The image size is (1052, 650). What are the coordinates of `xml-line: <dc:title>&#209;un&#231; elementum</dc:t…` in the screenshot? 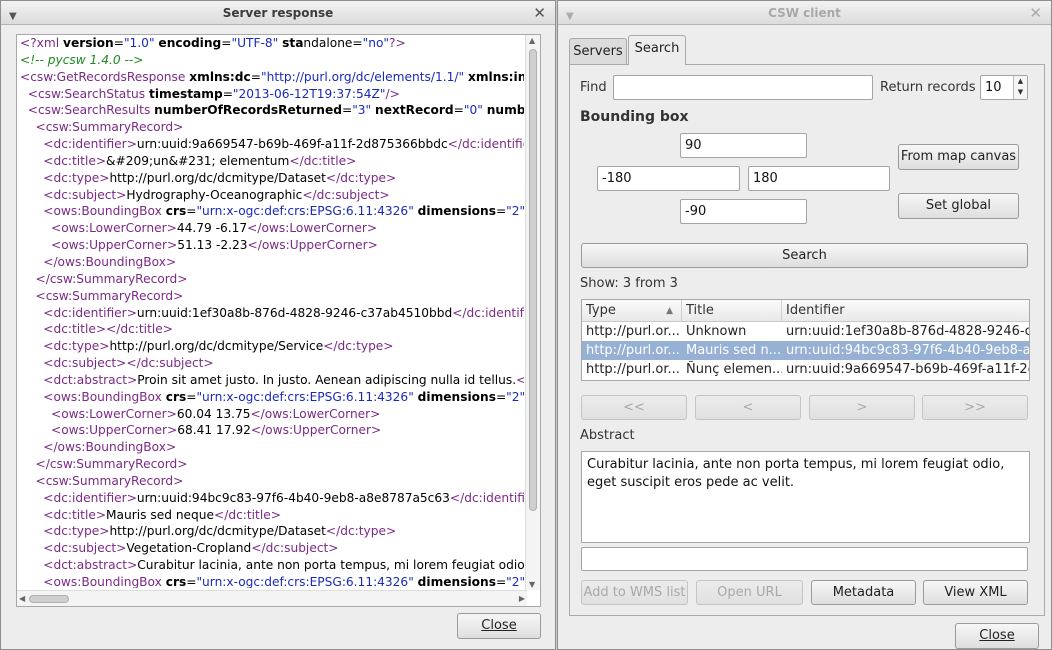 It's located at (272, 161).